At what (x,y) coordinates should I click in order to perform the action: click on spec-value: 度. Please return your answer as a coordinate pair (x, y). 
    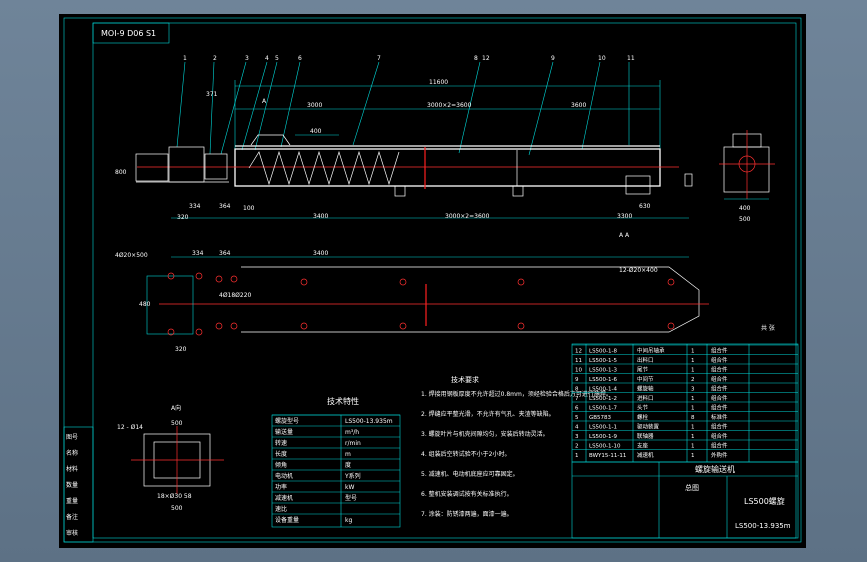
    Looking at the image, I should click on (348, 465).